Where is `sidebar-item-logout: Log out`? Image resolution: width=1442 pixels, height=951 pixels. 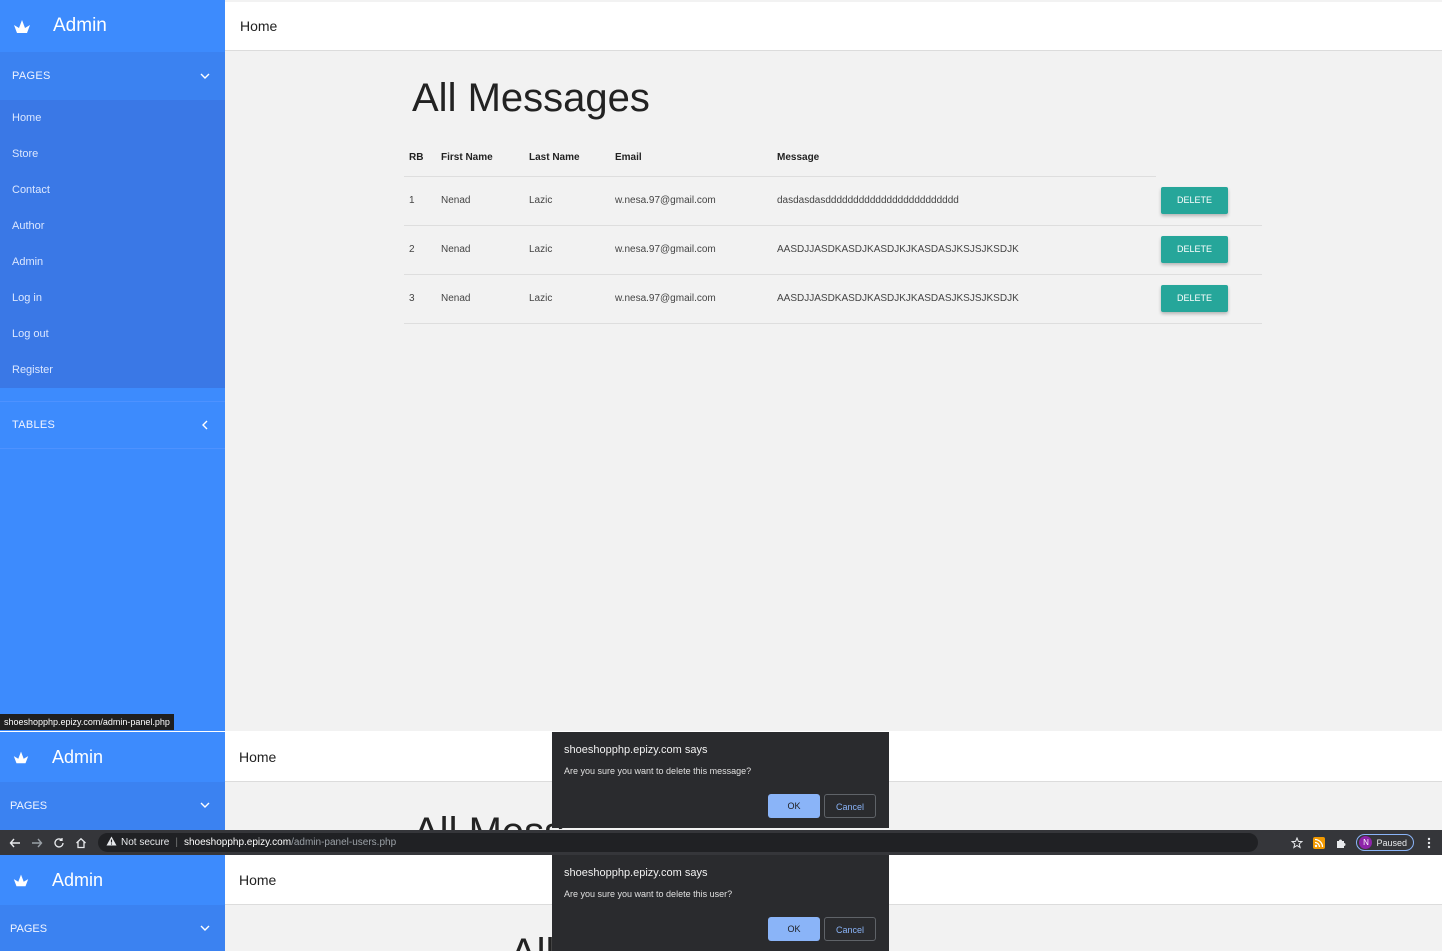 sidebar-item-logout: Log out is located at coordinates (112, 334).